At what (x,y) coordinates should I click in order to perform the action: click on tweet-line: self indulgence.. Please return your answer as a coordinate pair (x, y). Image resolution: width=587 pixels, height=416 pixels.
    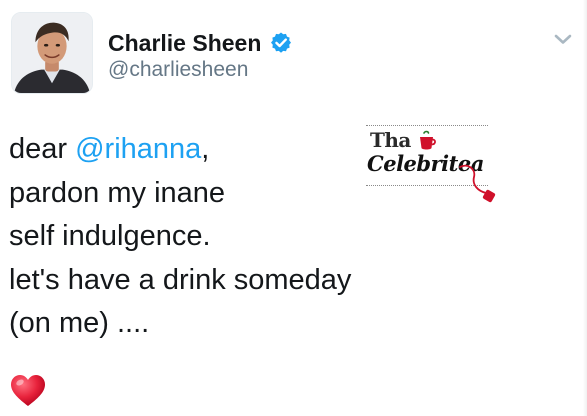
    Looking at the image, I should click on (110, 236).